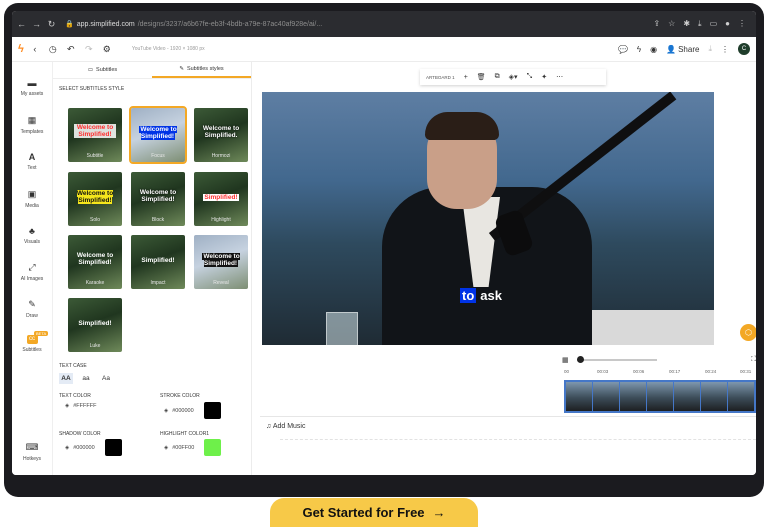 This screenshot has width=768, height=527. What do you see at coordinates (439, 512) in the screenshot?
I see `arrow-right-icon: →` at bounding box center [439, 512].